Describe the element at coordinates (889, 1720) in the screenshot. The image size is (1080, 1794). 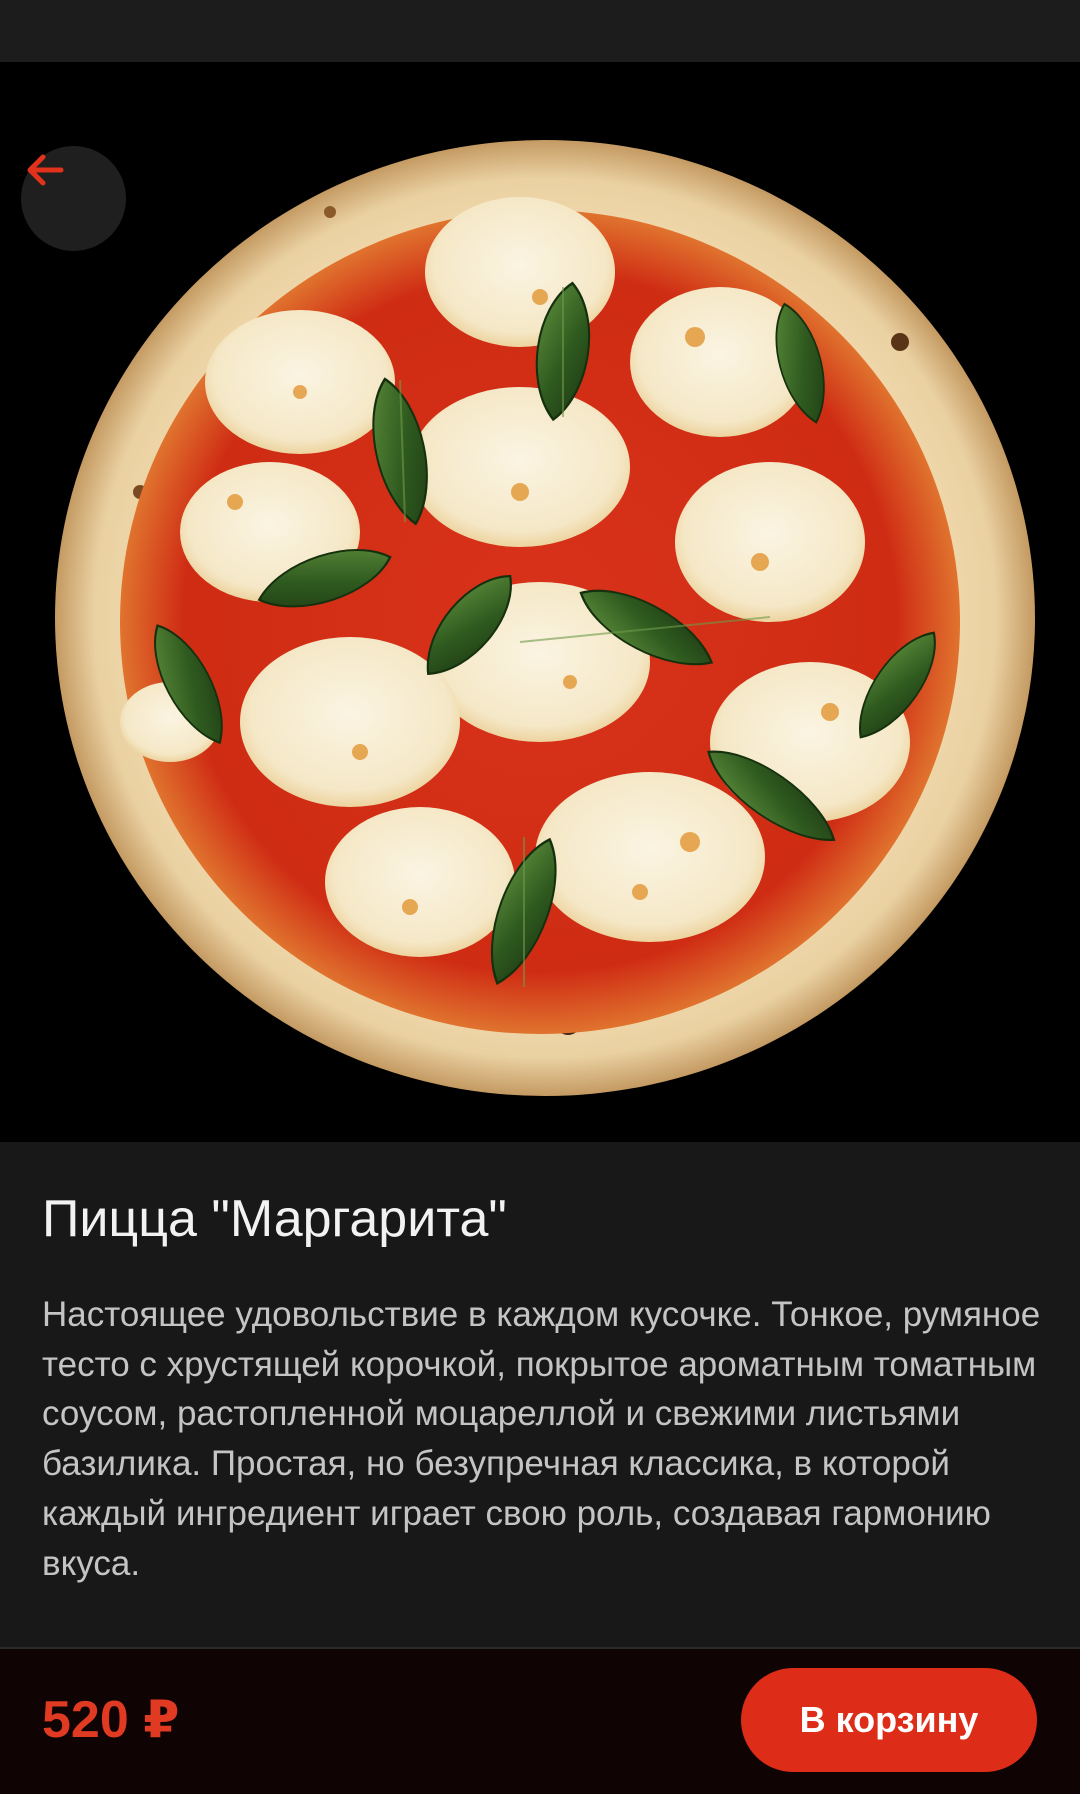
I see `add-to-cart-button: В корзину` at that location.